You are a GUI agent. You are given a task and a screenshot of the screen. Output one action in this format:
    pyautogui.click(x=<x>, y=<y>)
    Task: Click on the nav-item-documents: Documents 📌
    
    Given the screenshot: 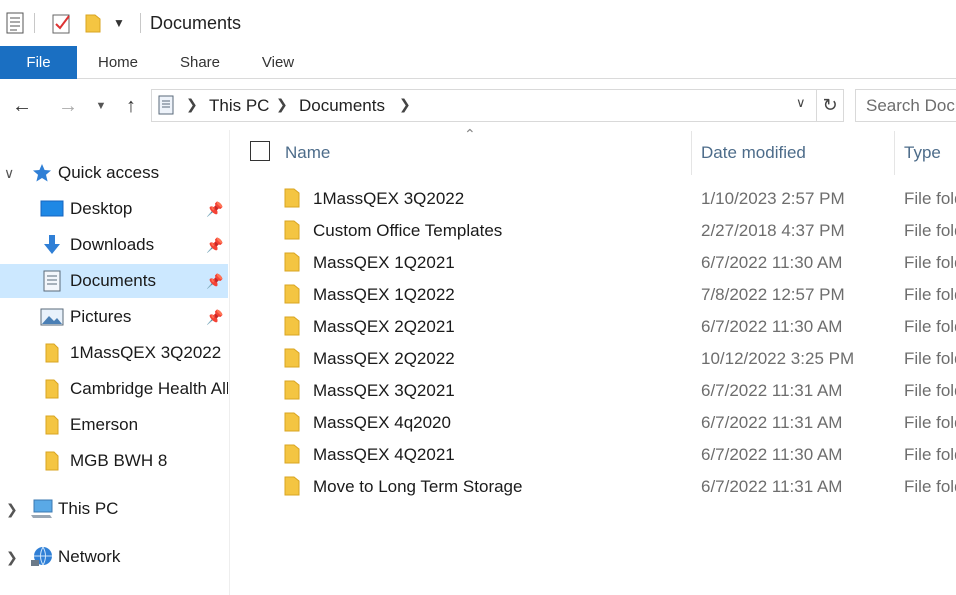 What is the action you would take?
    pyautogui.click(x=114, y=281)
    